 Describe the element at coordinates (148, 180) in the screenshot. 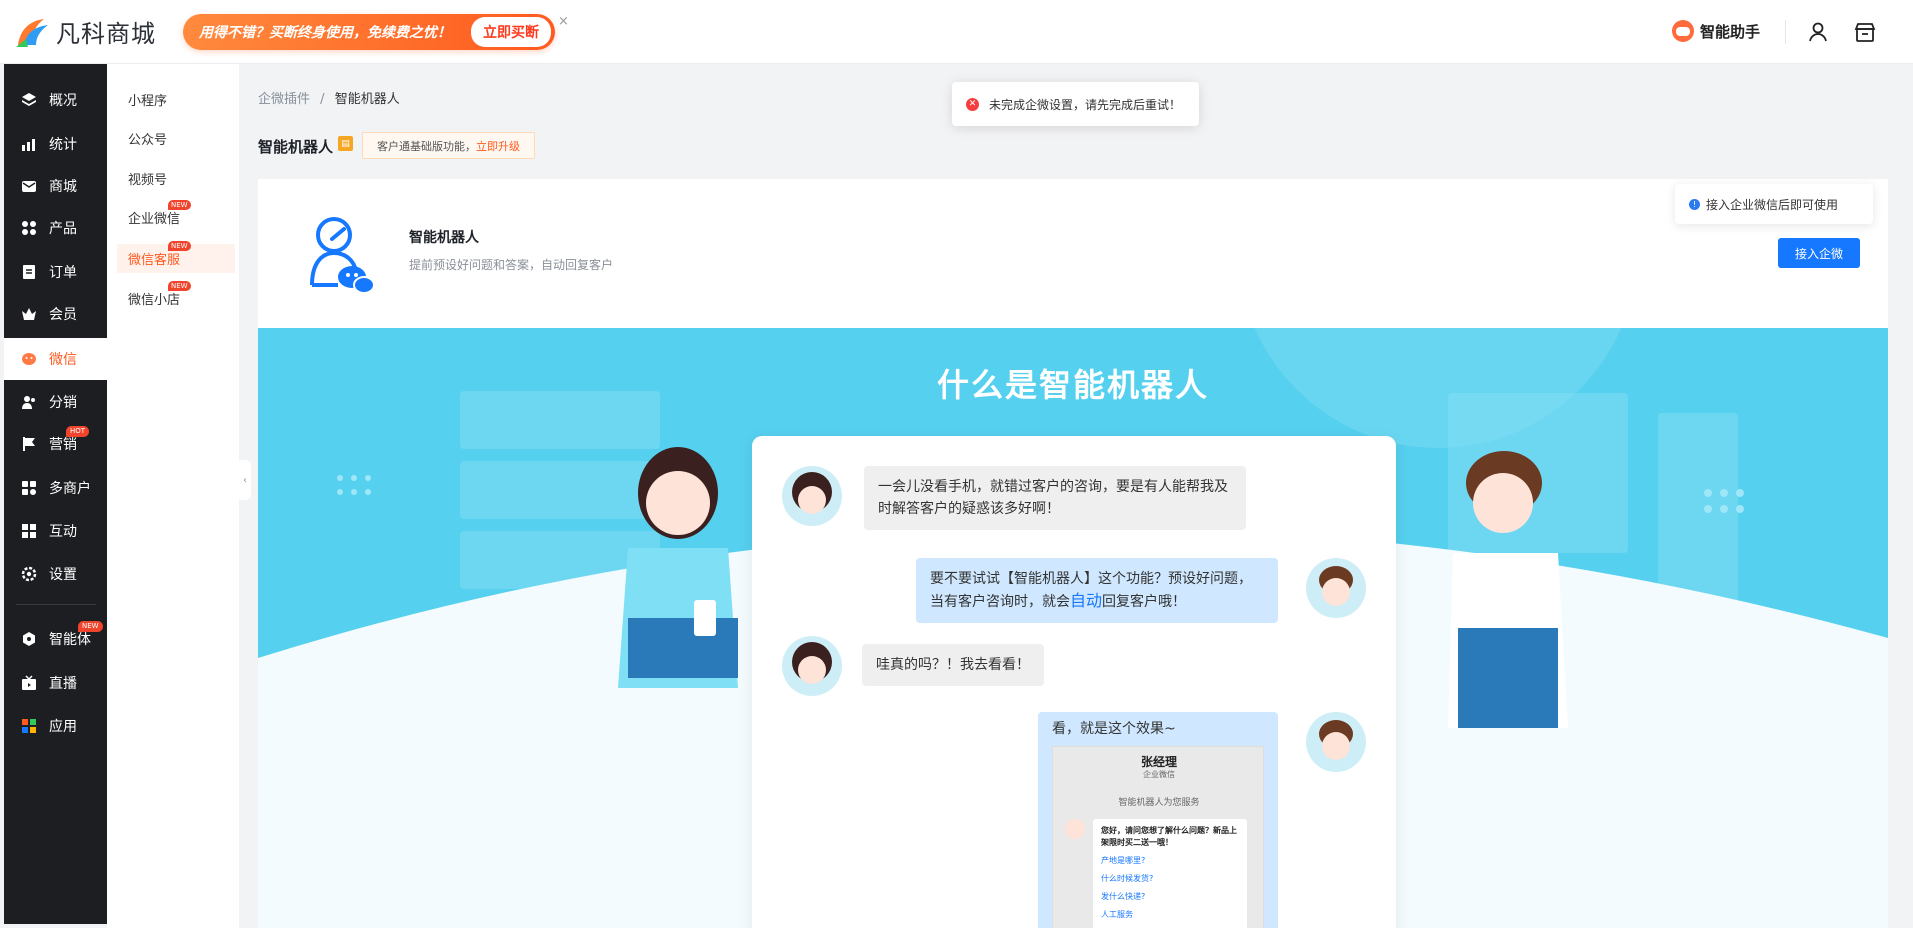

I see `submenu-item-label: 视频号` at that location.